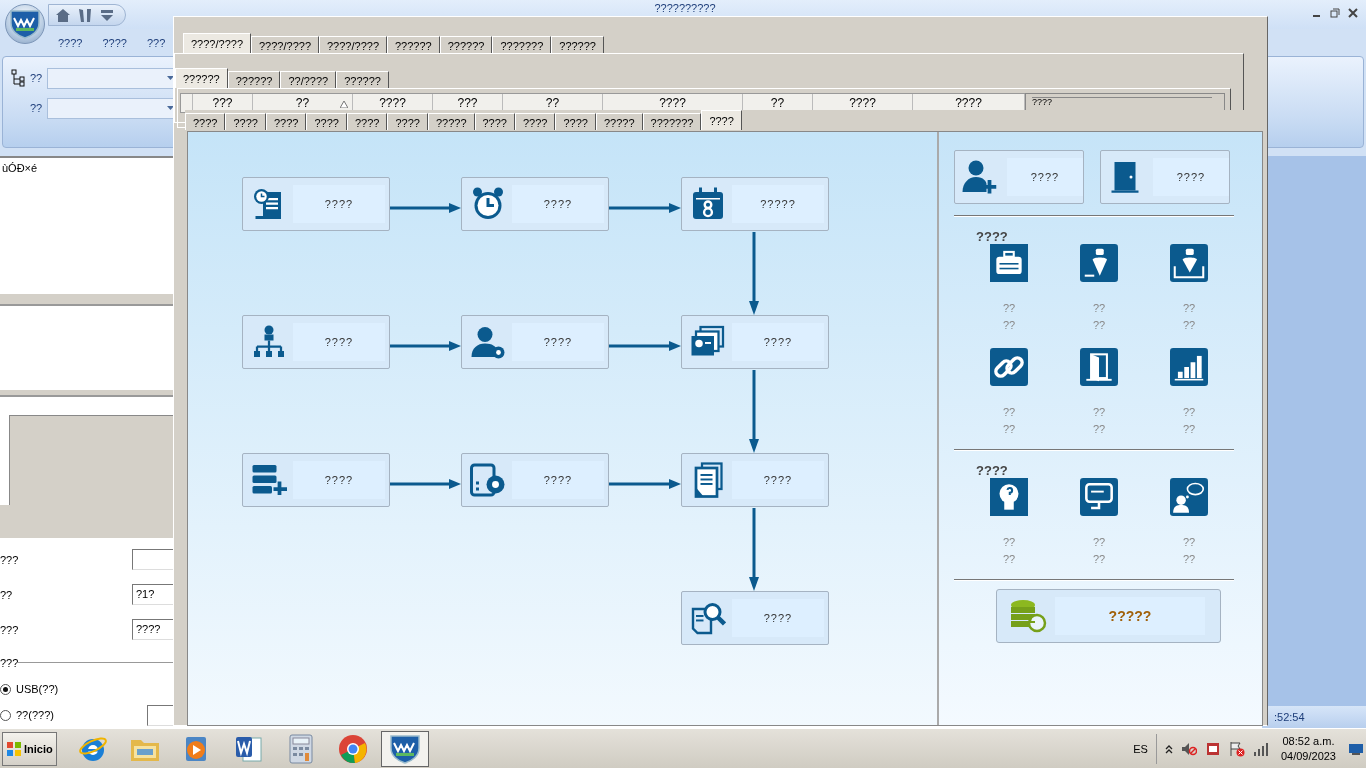 This screenshot has width=1366, height=768. What do you see at coordinates (9, 663) in the screenshot?
I see `group-title: ???` at bounding box center [9, 663].